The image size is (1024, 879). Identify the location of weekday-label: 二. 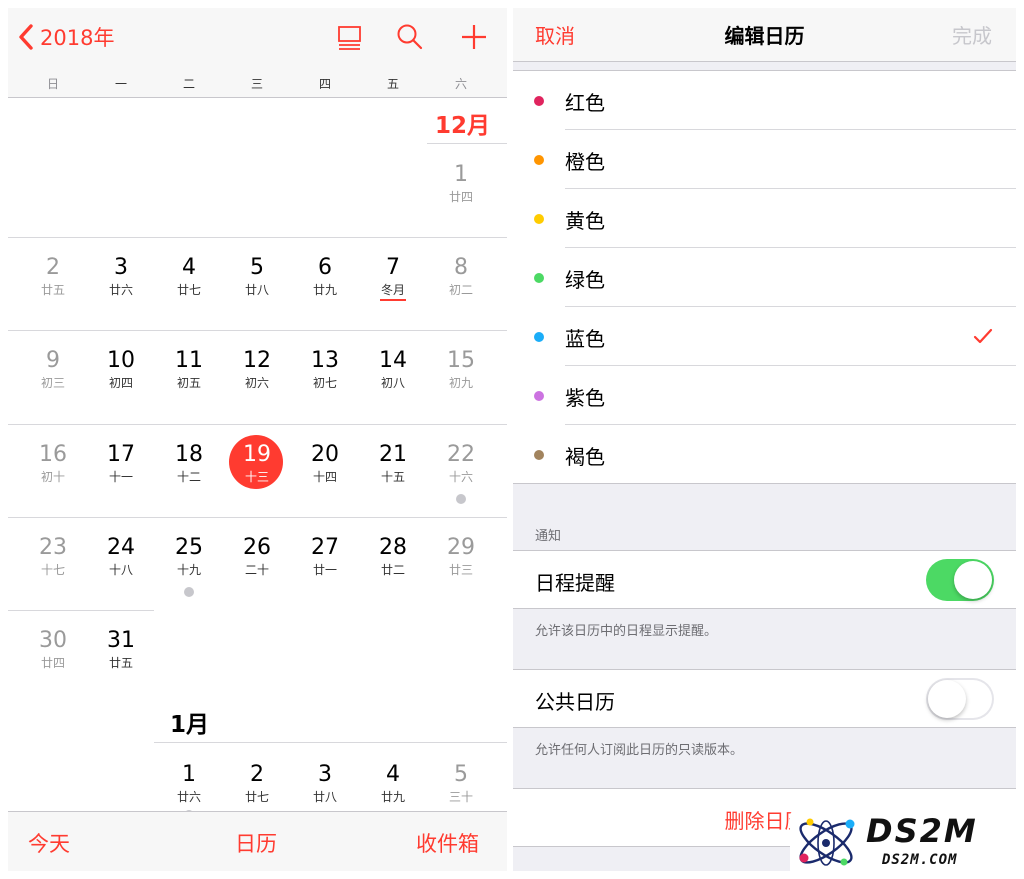
(188, 84).